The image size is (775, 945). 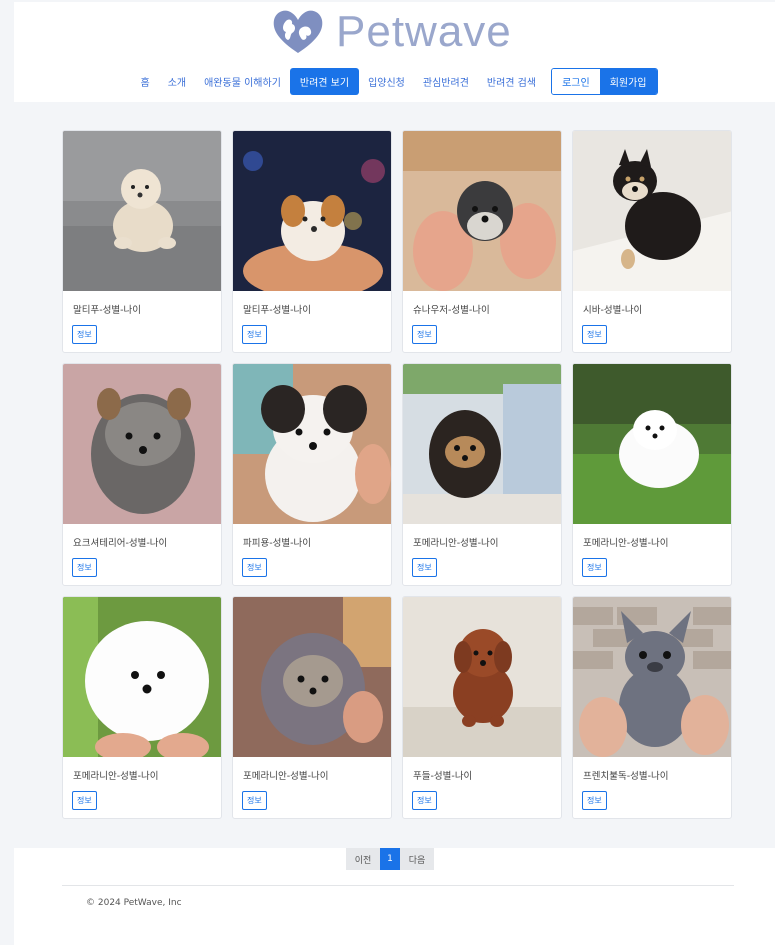 What do you see at coordinates (242, 81) in the screenshot?
I see `nav-understand-pets: 애완동물 이해하기` at bounding box center [242, 81].